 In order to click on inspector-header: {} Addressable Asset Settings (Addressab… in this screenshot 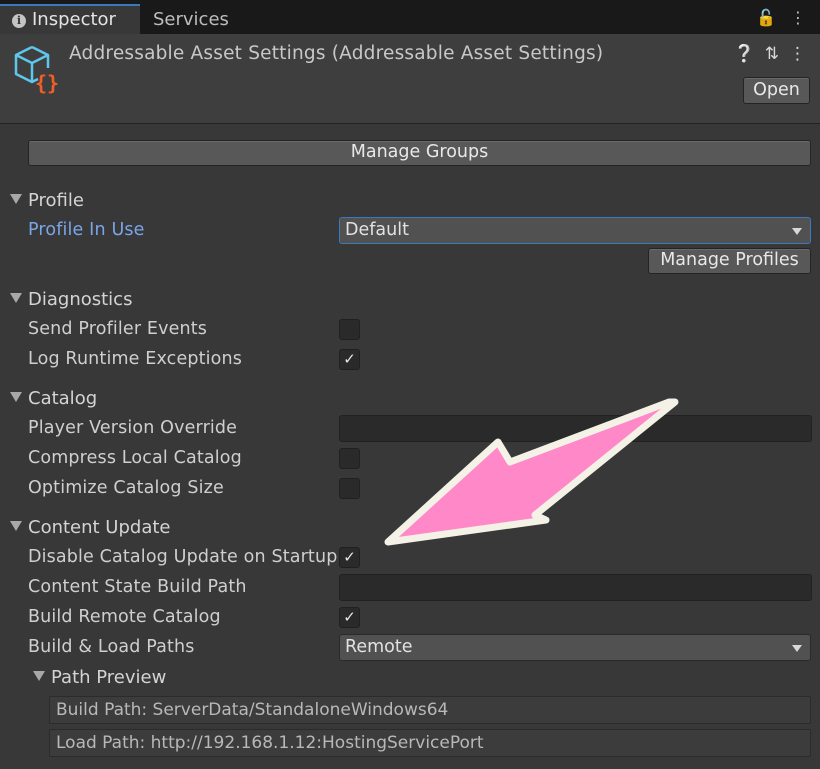, I will do `click(410, 79)`.